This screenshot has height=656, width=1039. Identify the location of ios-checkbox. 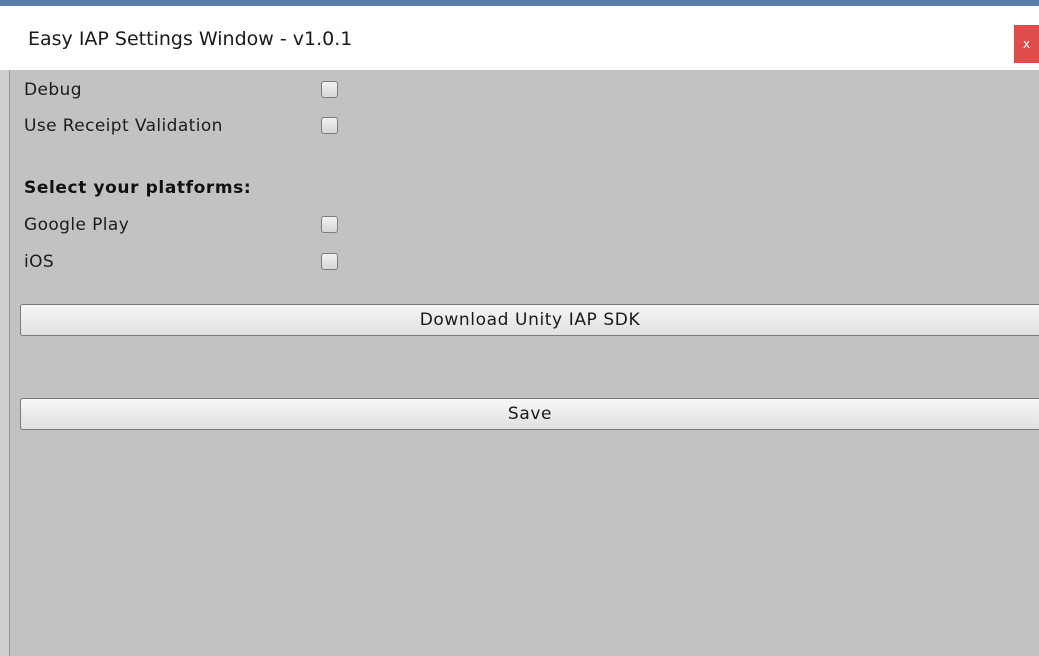
(329, 261).